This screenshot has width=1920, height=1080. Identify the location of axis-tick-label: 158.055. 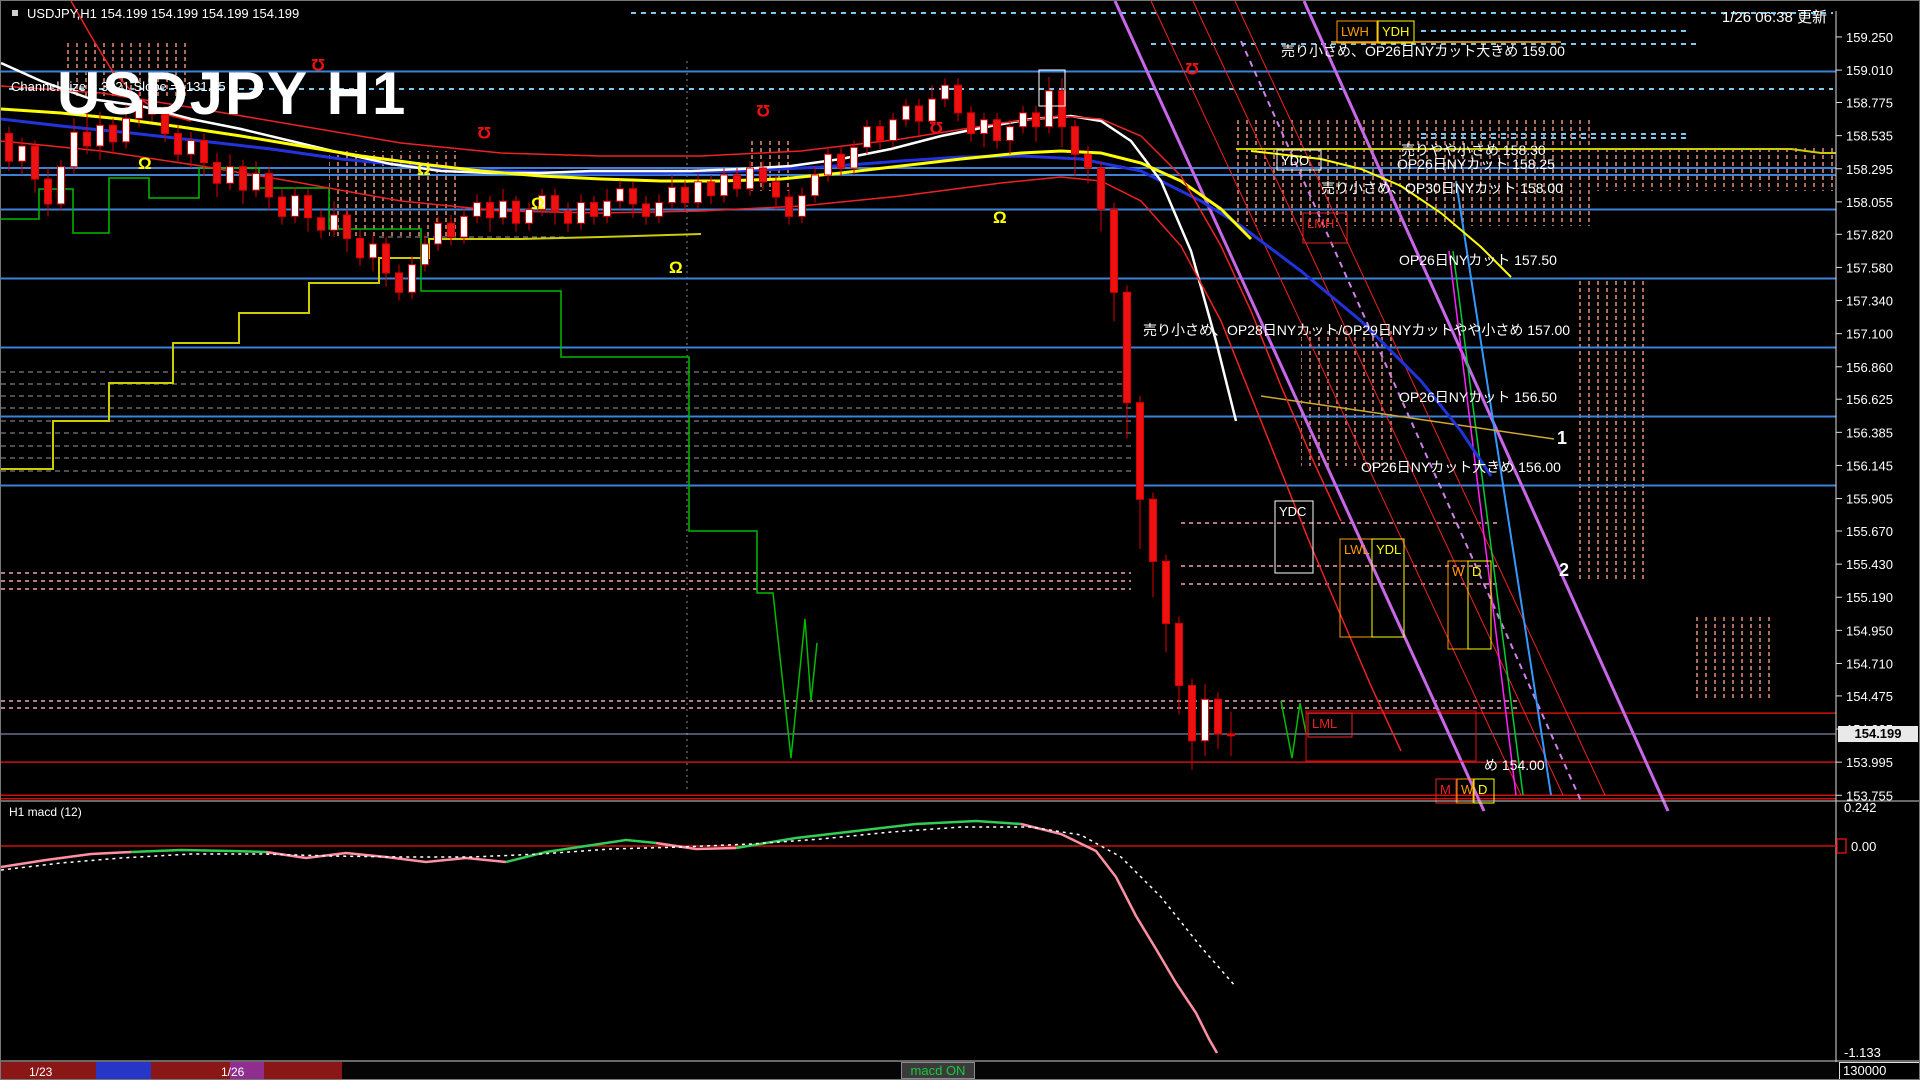
(1869, 202).